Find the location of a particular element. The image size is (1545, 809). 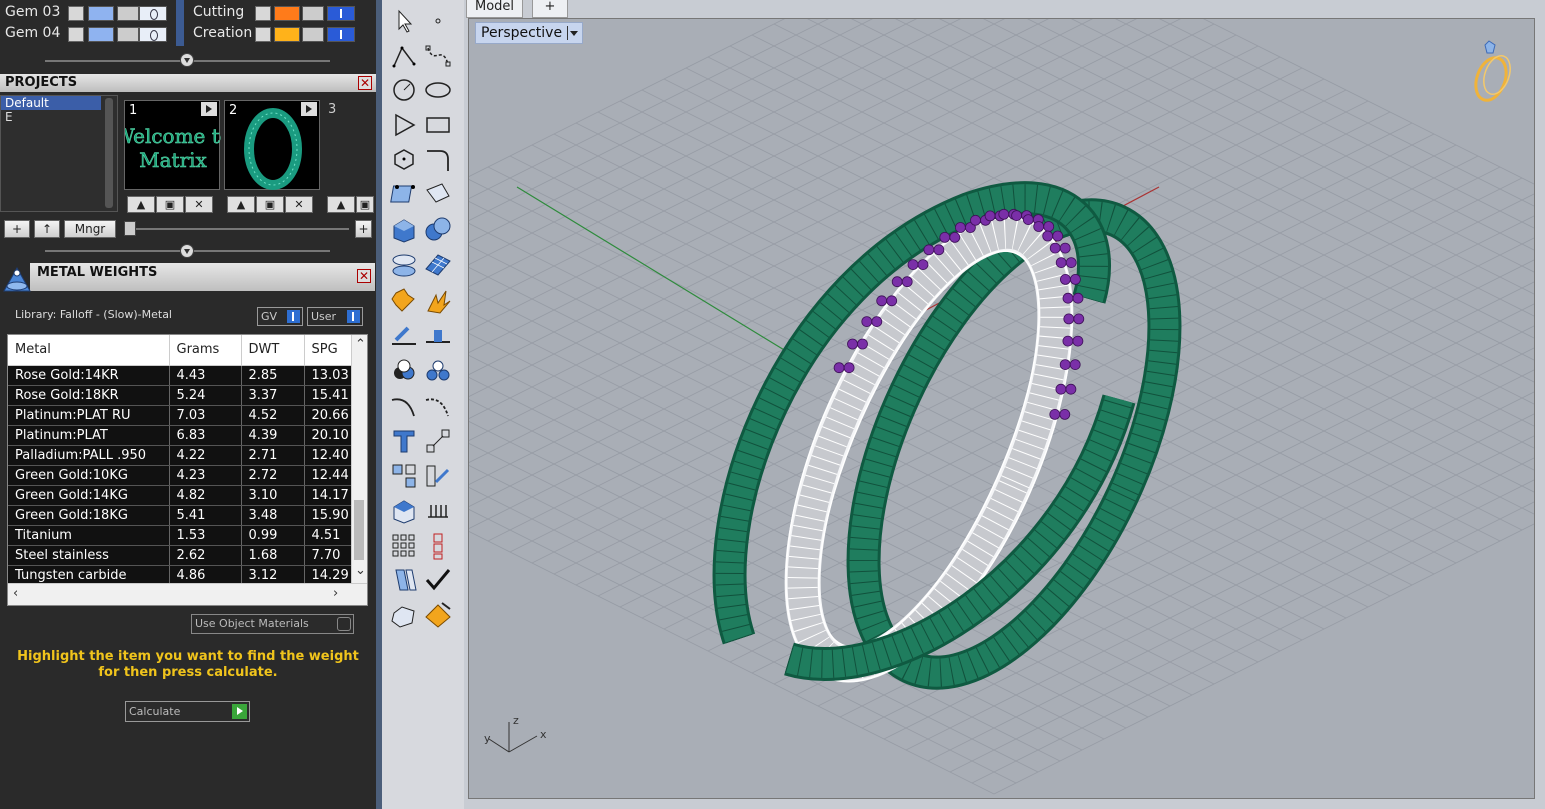

flow-icon is located at coordinates (438, 476).